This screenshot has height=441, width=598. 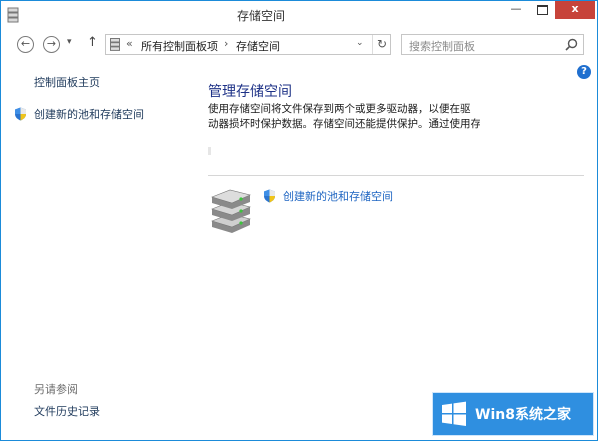 What do you see at coordinates (454, 413) in the screenshot?
I see `windows-logo-icon` at bounding box center [454, 413].